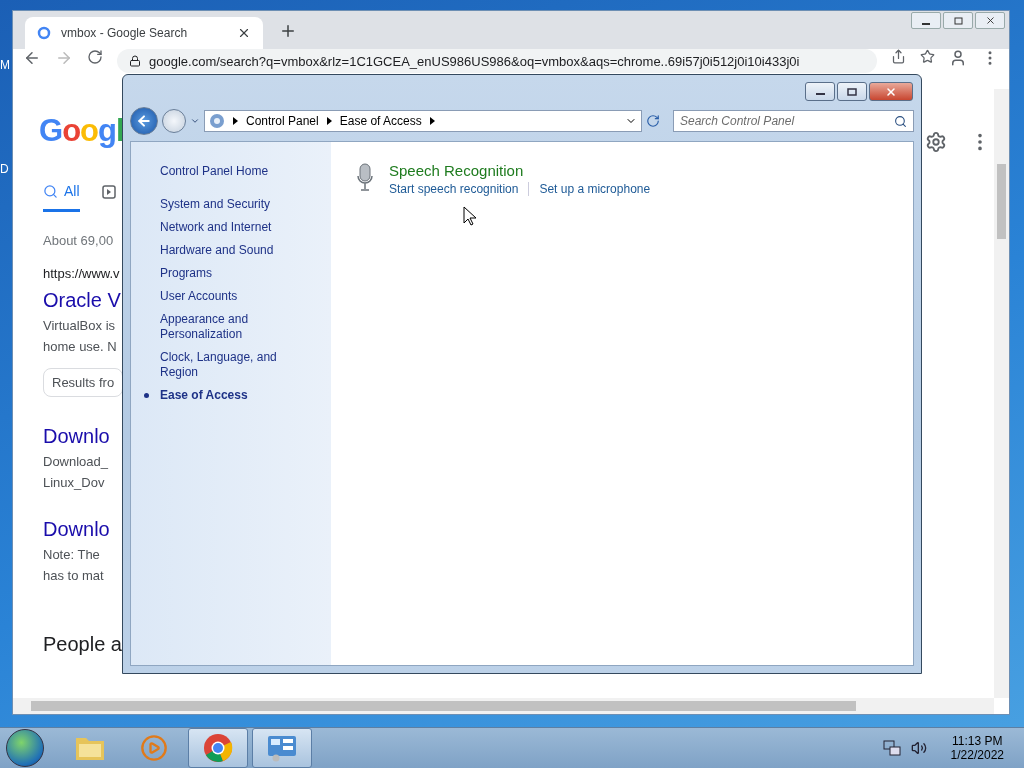 The height and width of the screenshot is (768, 1024). Describe the element at coordinates (72, 554) in the screenshot. I see `result-snippet: Note: The` at that location.